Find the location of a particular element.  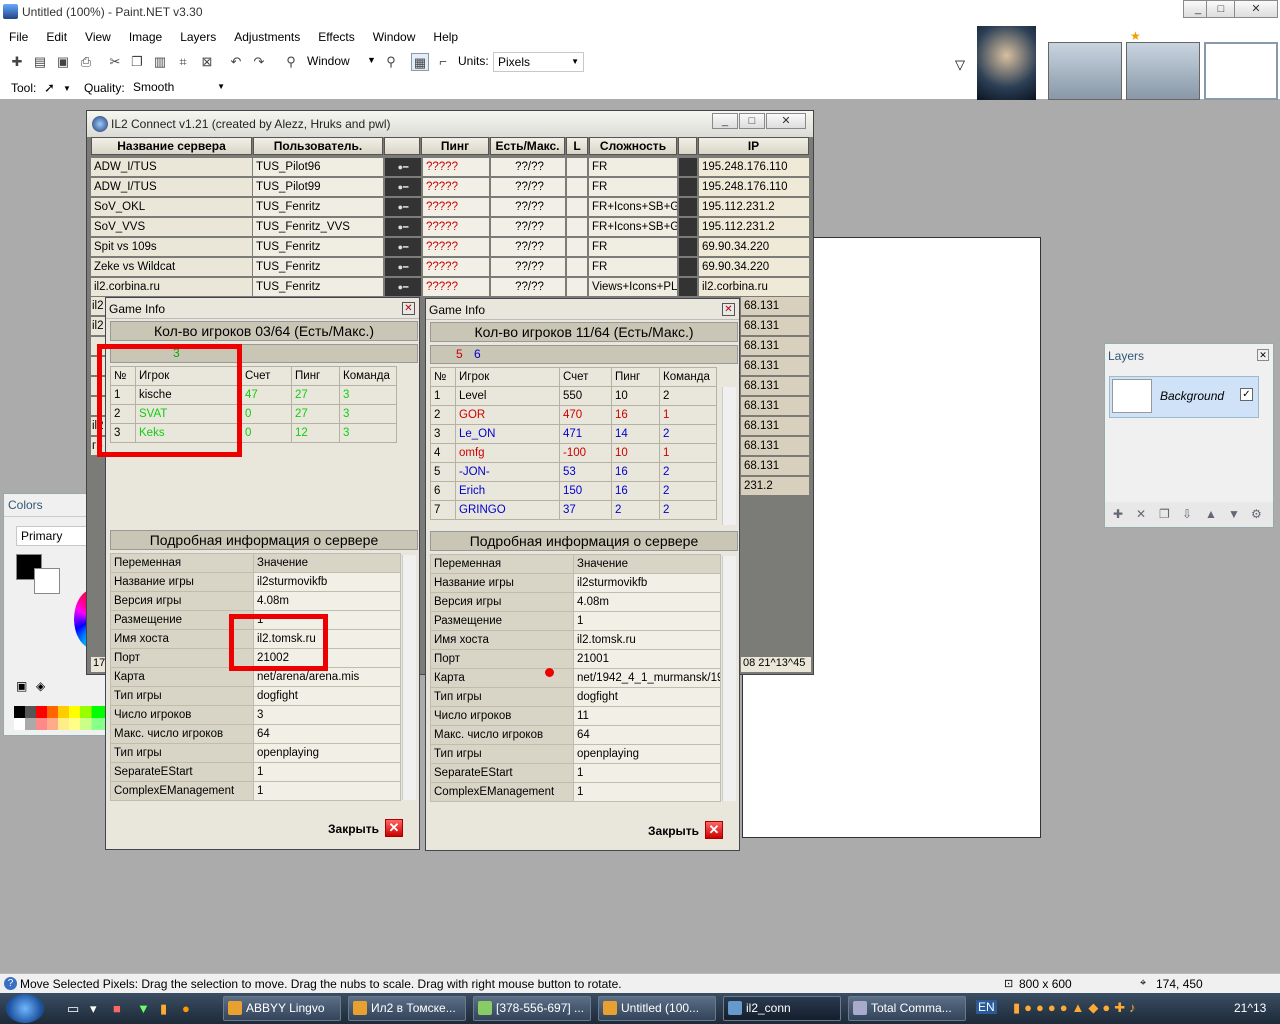

print-icon: ⎙ is located at coordinates (86, 62).